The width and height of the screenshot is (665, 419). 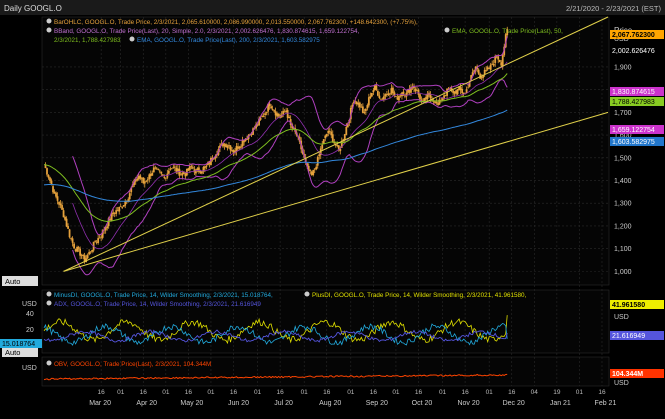 What do you see at coordinates (623, 181) in the screenshot?
I see `price-tick-label: 1,400` at bounding box center [623, 181].